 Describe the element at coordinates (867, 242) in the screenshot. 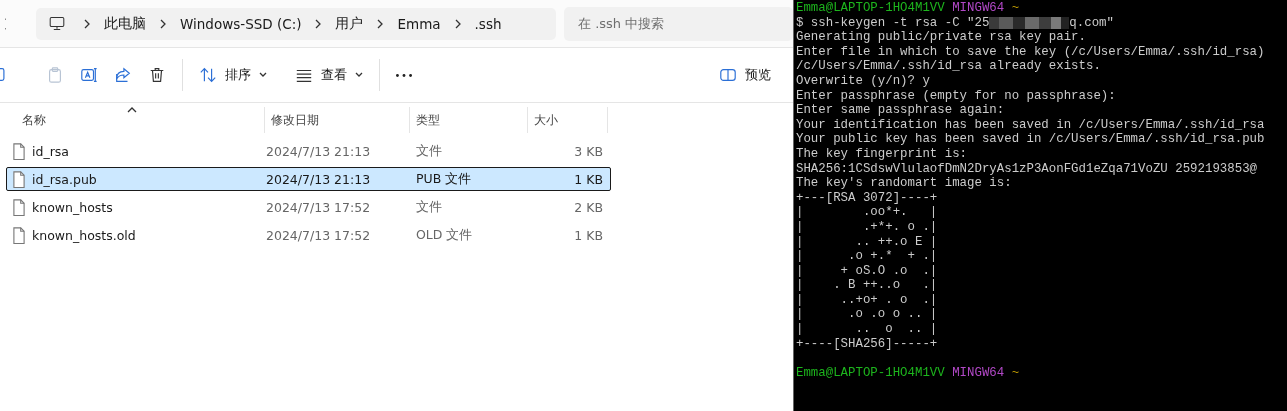

I see `terminal-line: | .. ++.o E |` at that location.